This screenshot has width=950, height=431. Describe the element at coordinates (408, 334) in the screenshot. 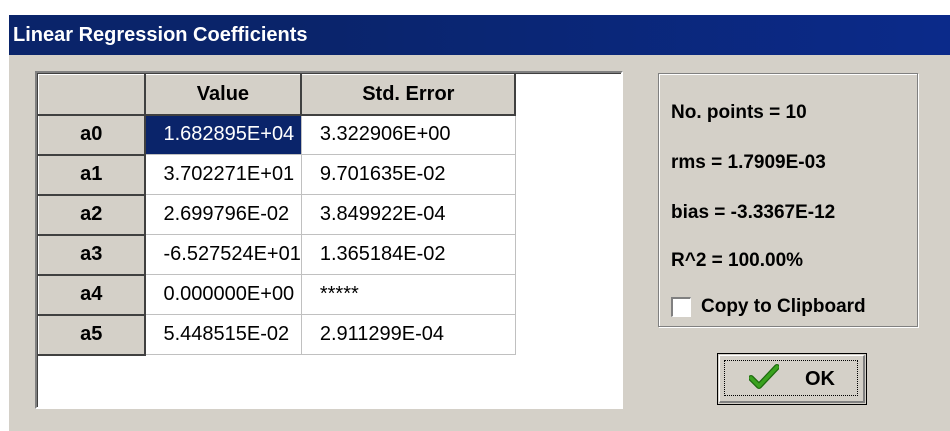

I see `cell-a5-std-error: 2.911299E-04` at that location.